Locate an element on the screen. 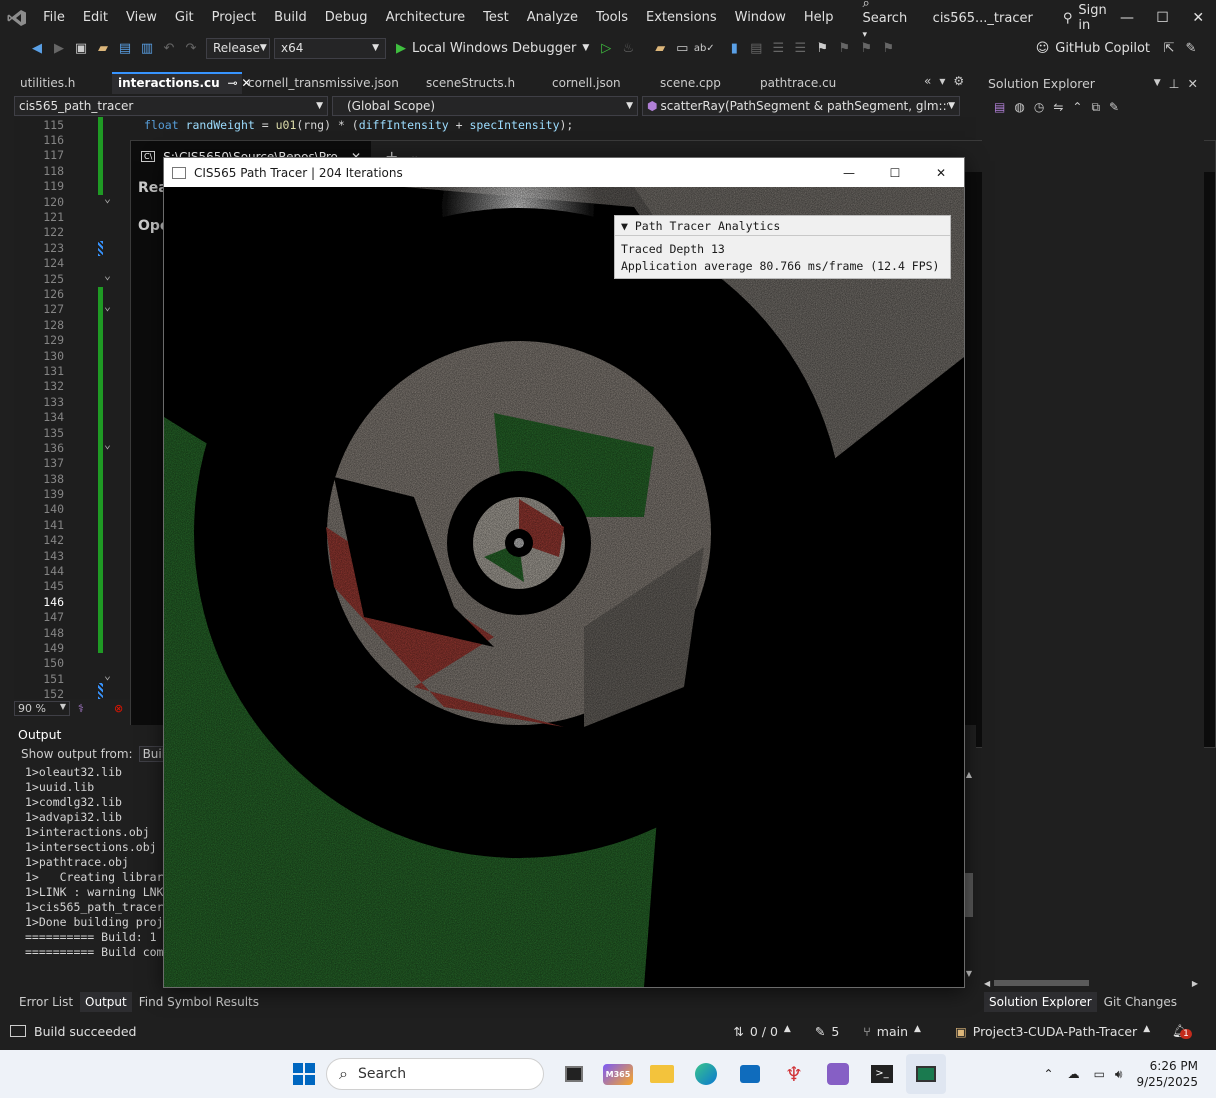  analytics-header: ▼ Path Tracer Analytics is located at coordinates (782, 226).